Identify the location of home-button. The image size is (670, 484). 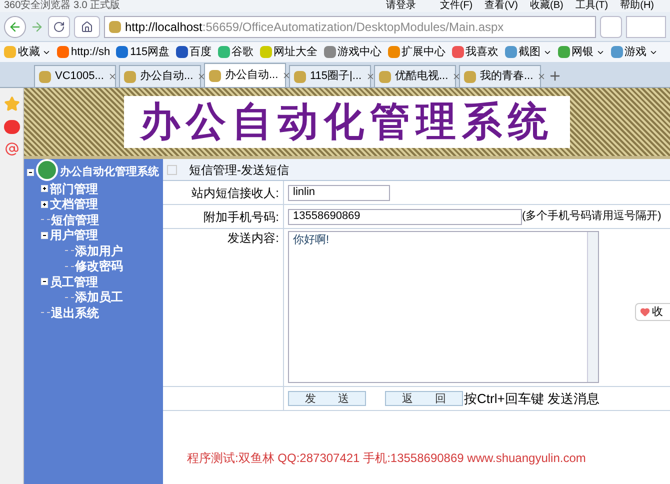
(87, 27).